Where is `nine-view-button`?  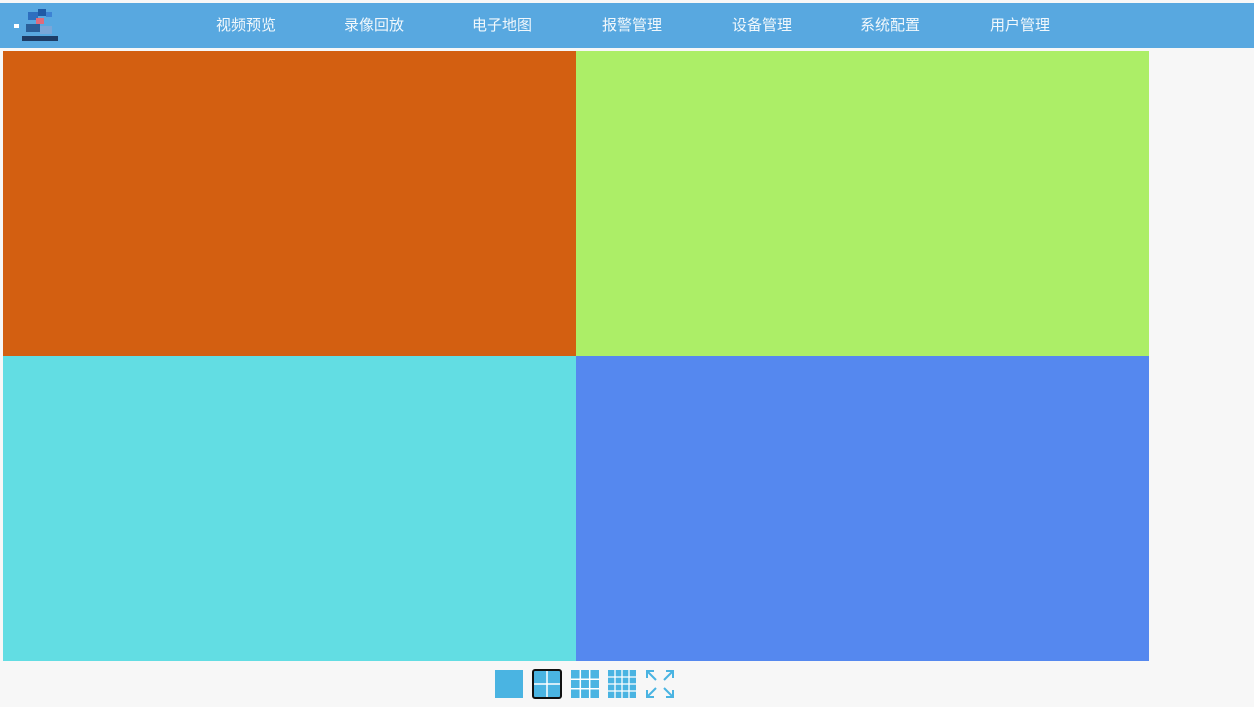
nine-view-button is located at coordinates (585, 684).